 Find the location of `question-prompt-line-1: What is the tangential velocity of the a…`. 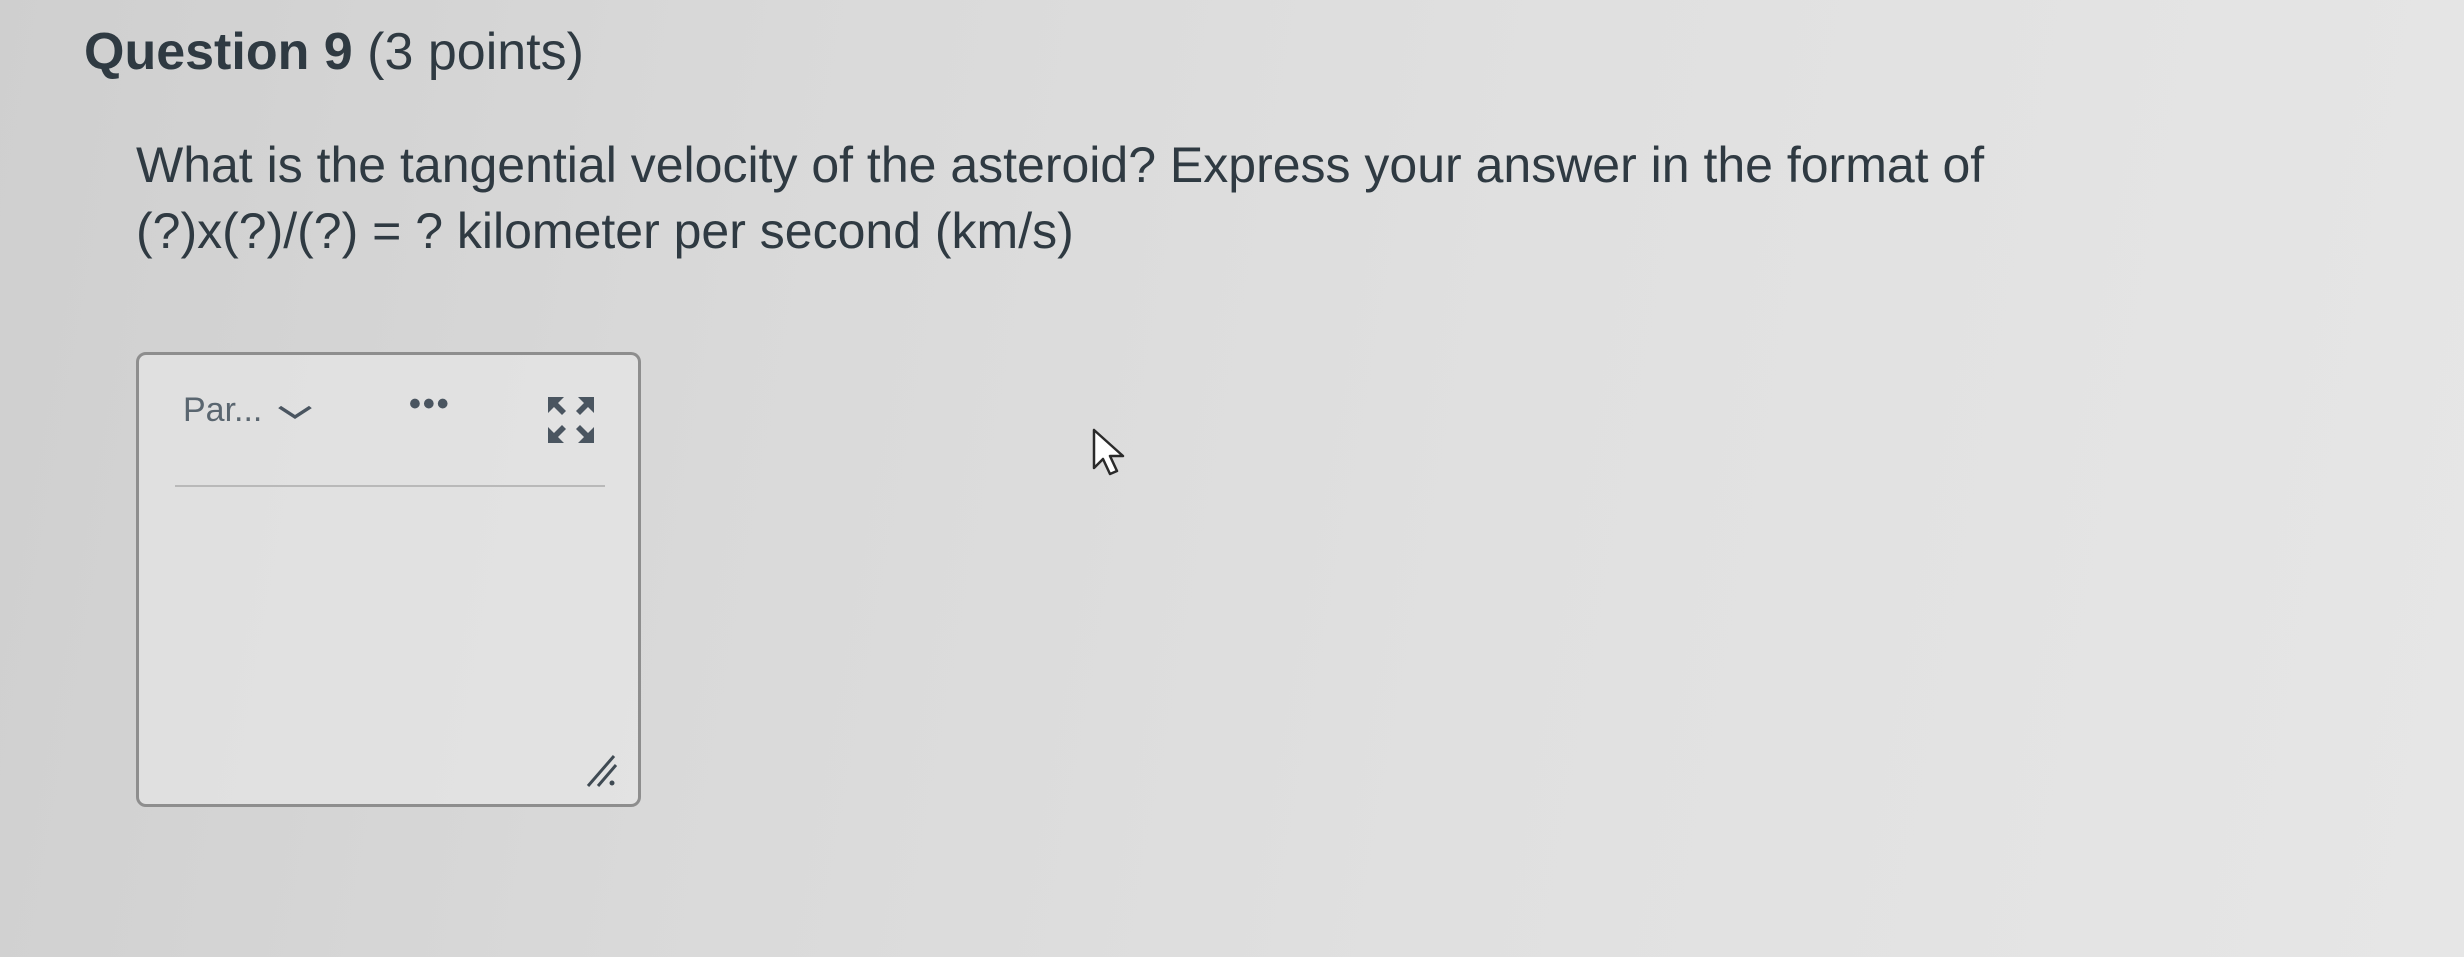

question-prompt-line-1: What is the tangential velocity of the a… is located at coordinates (1060, 165).